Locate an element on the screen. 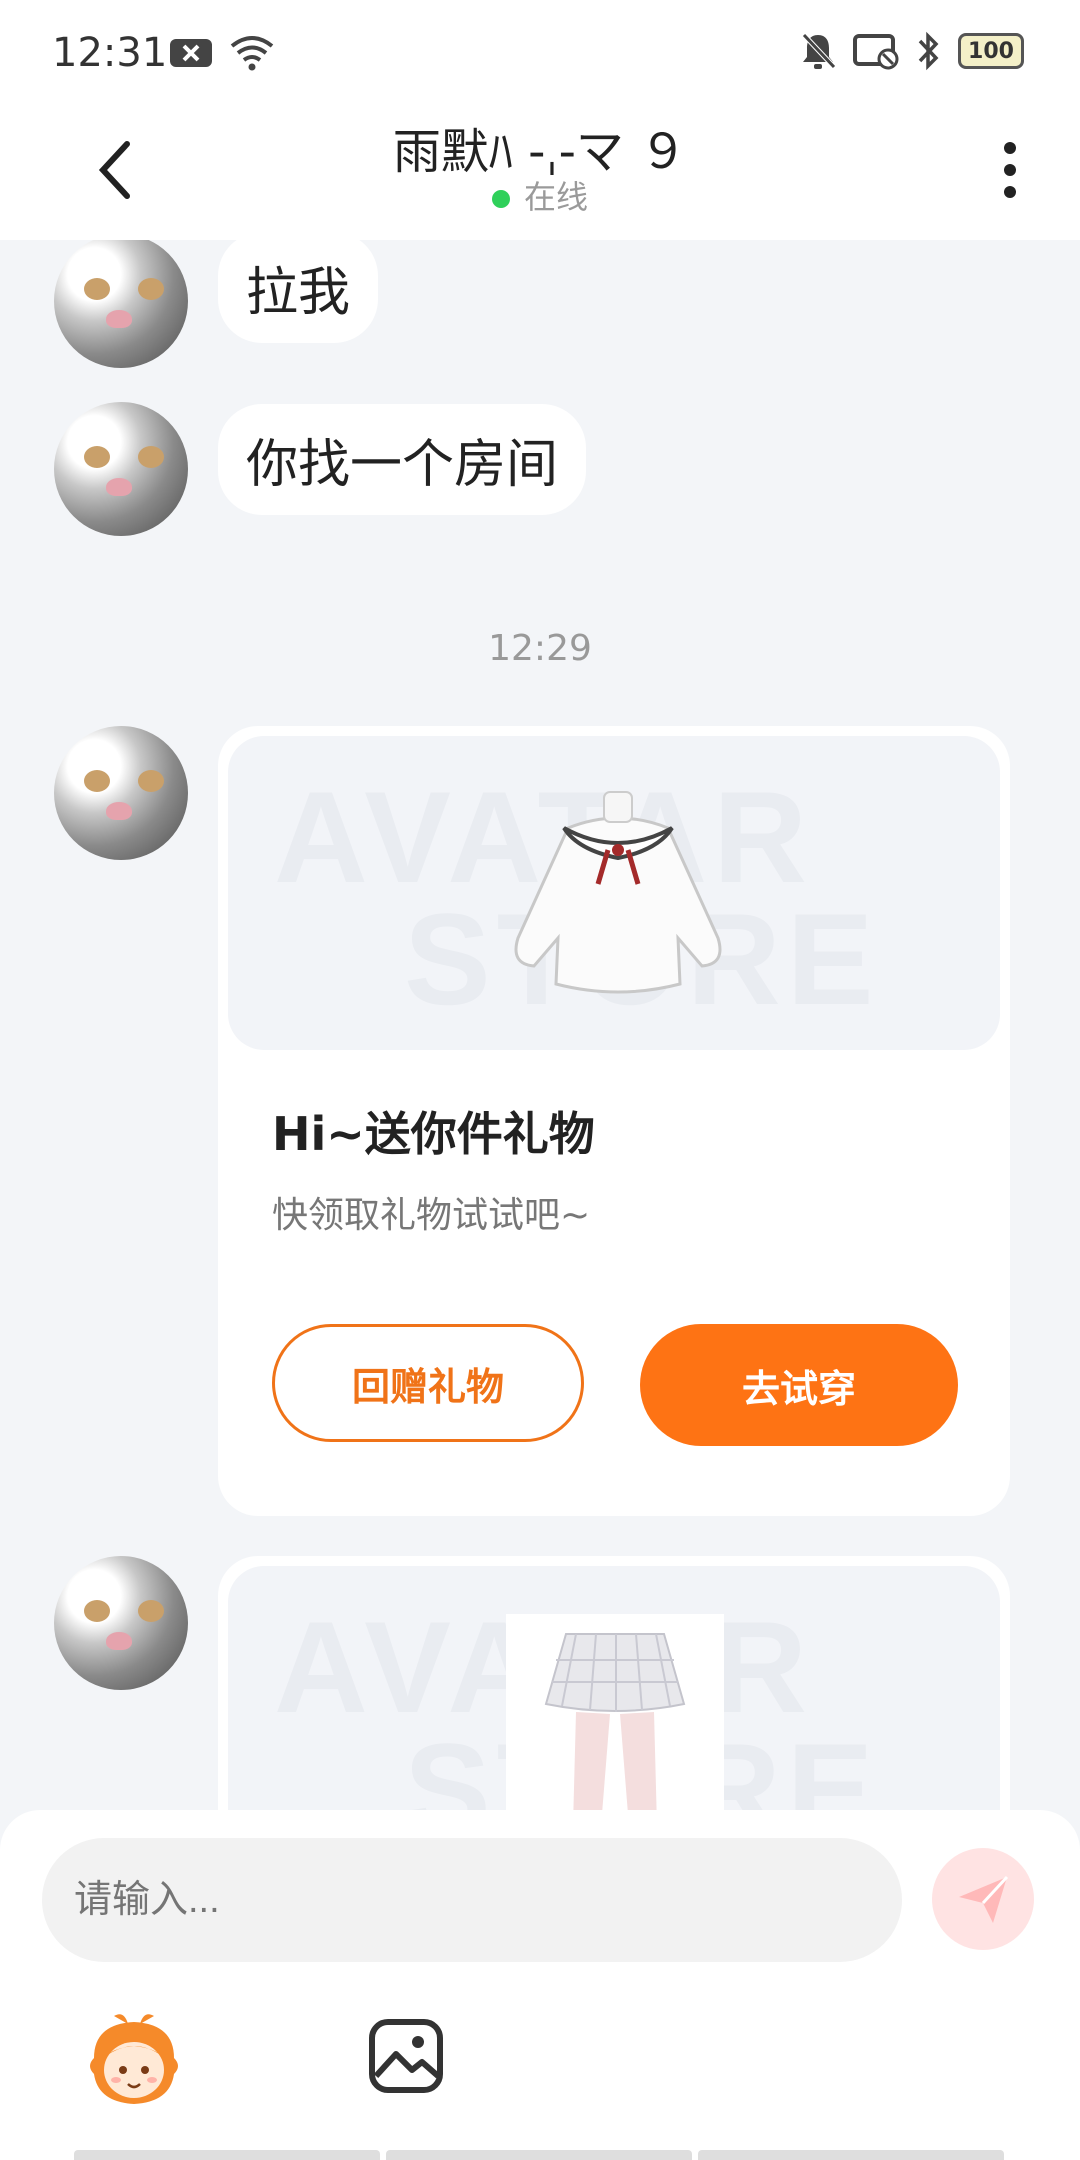 The height and width of the screenshot is (2160, 1080). status-time: 12:31 is located at coordinates (110, 53).